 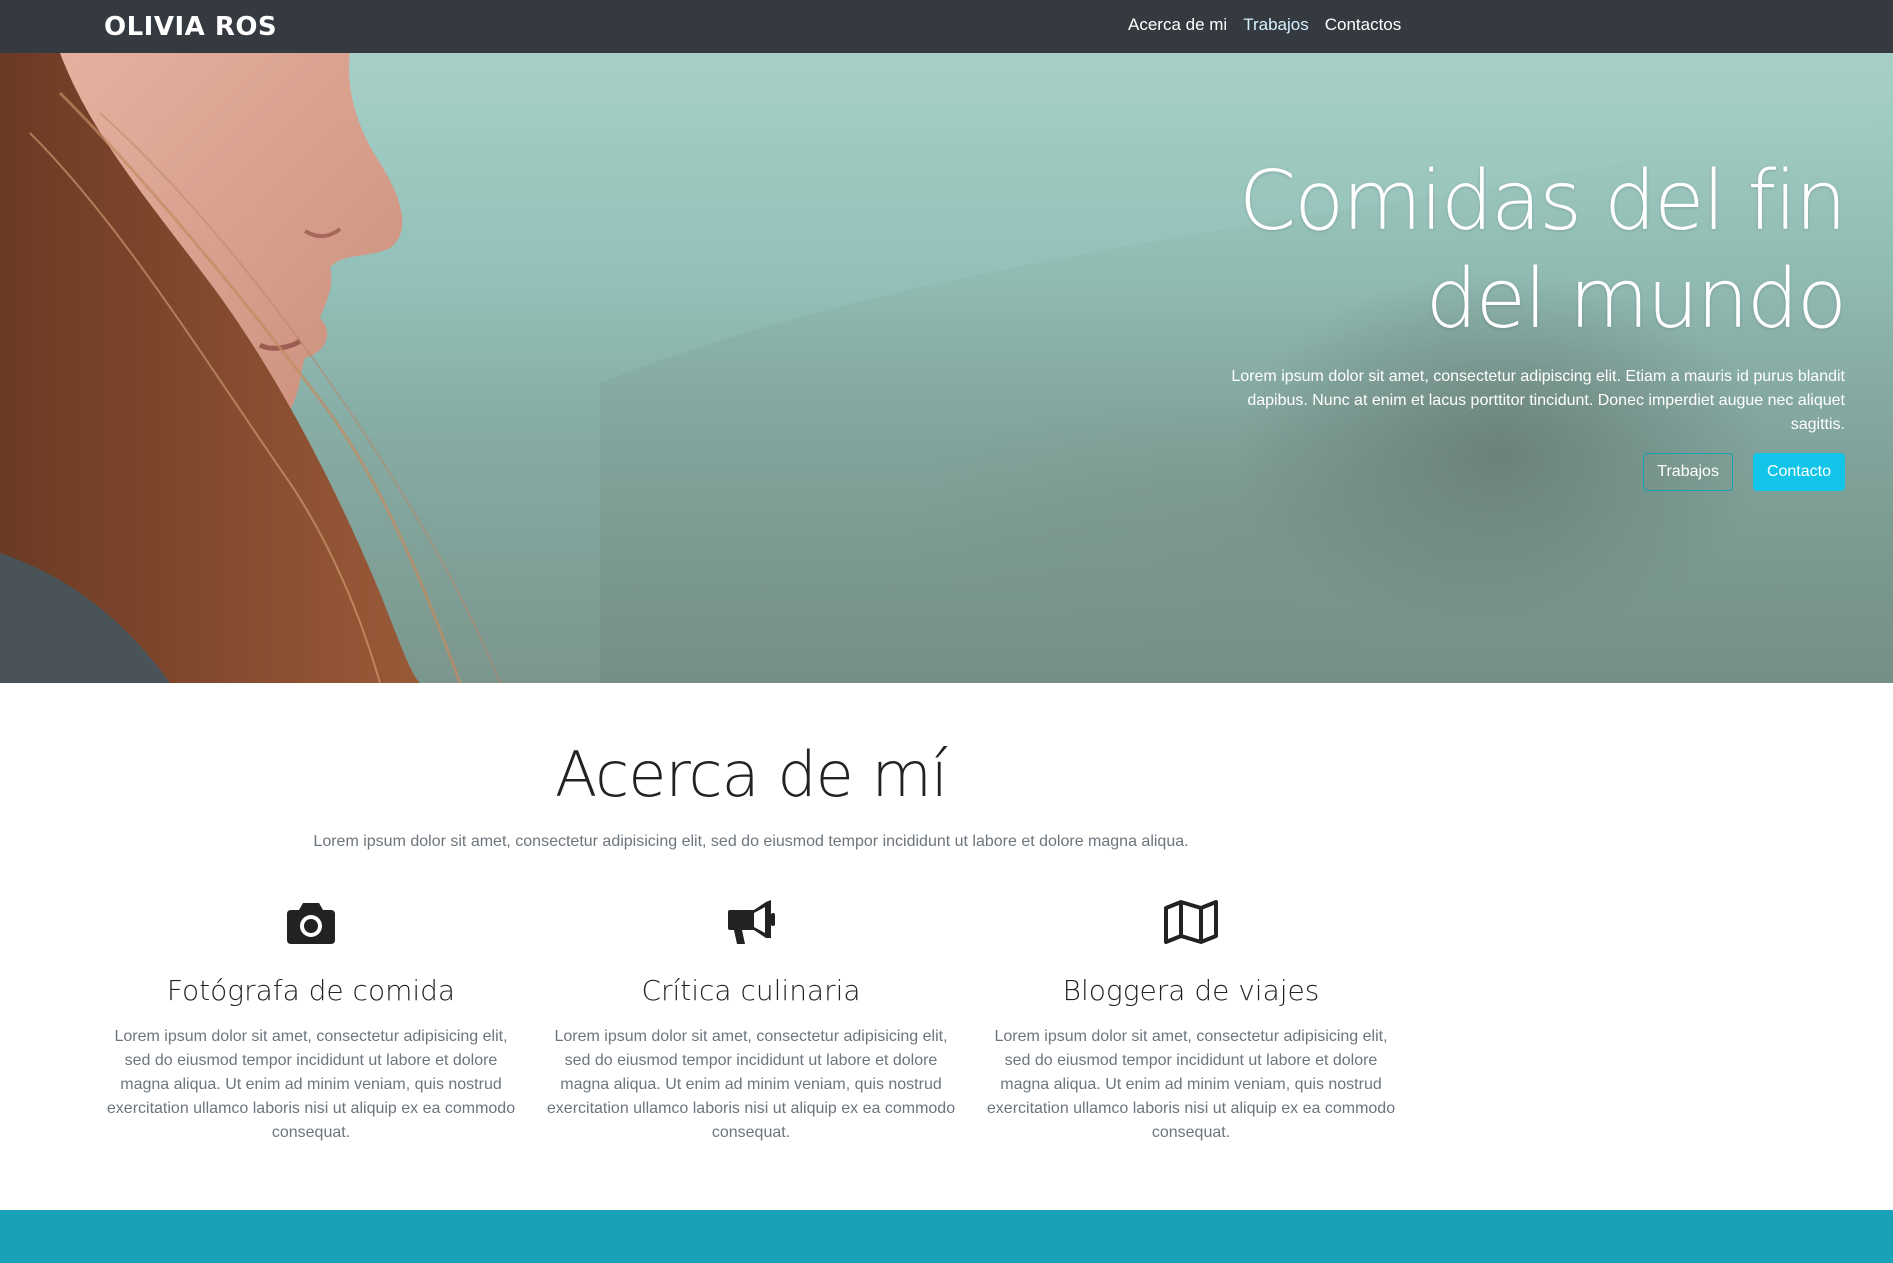 I want to click on trabajos-button: Trabajos, so click(x=1688, y=472).